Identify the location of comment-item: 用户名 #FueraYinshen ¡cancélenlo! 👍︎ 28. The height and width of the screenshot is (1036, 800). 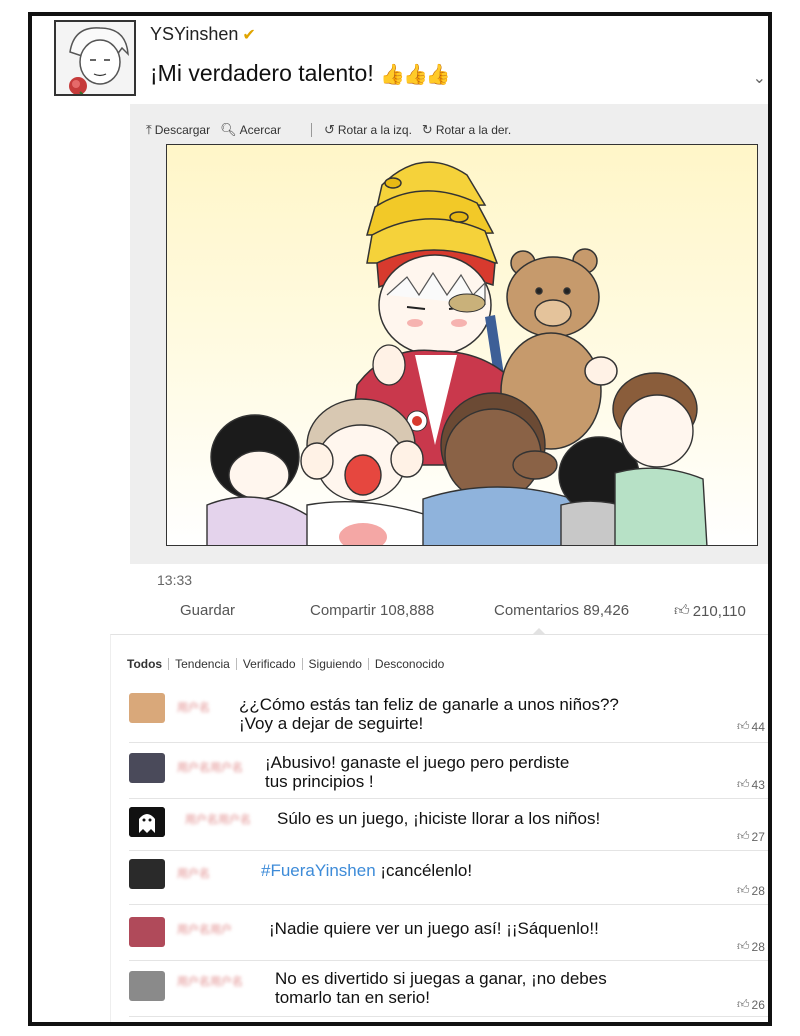
(448, 878).